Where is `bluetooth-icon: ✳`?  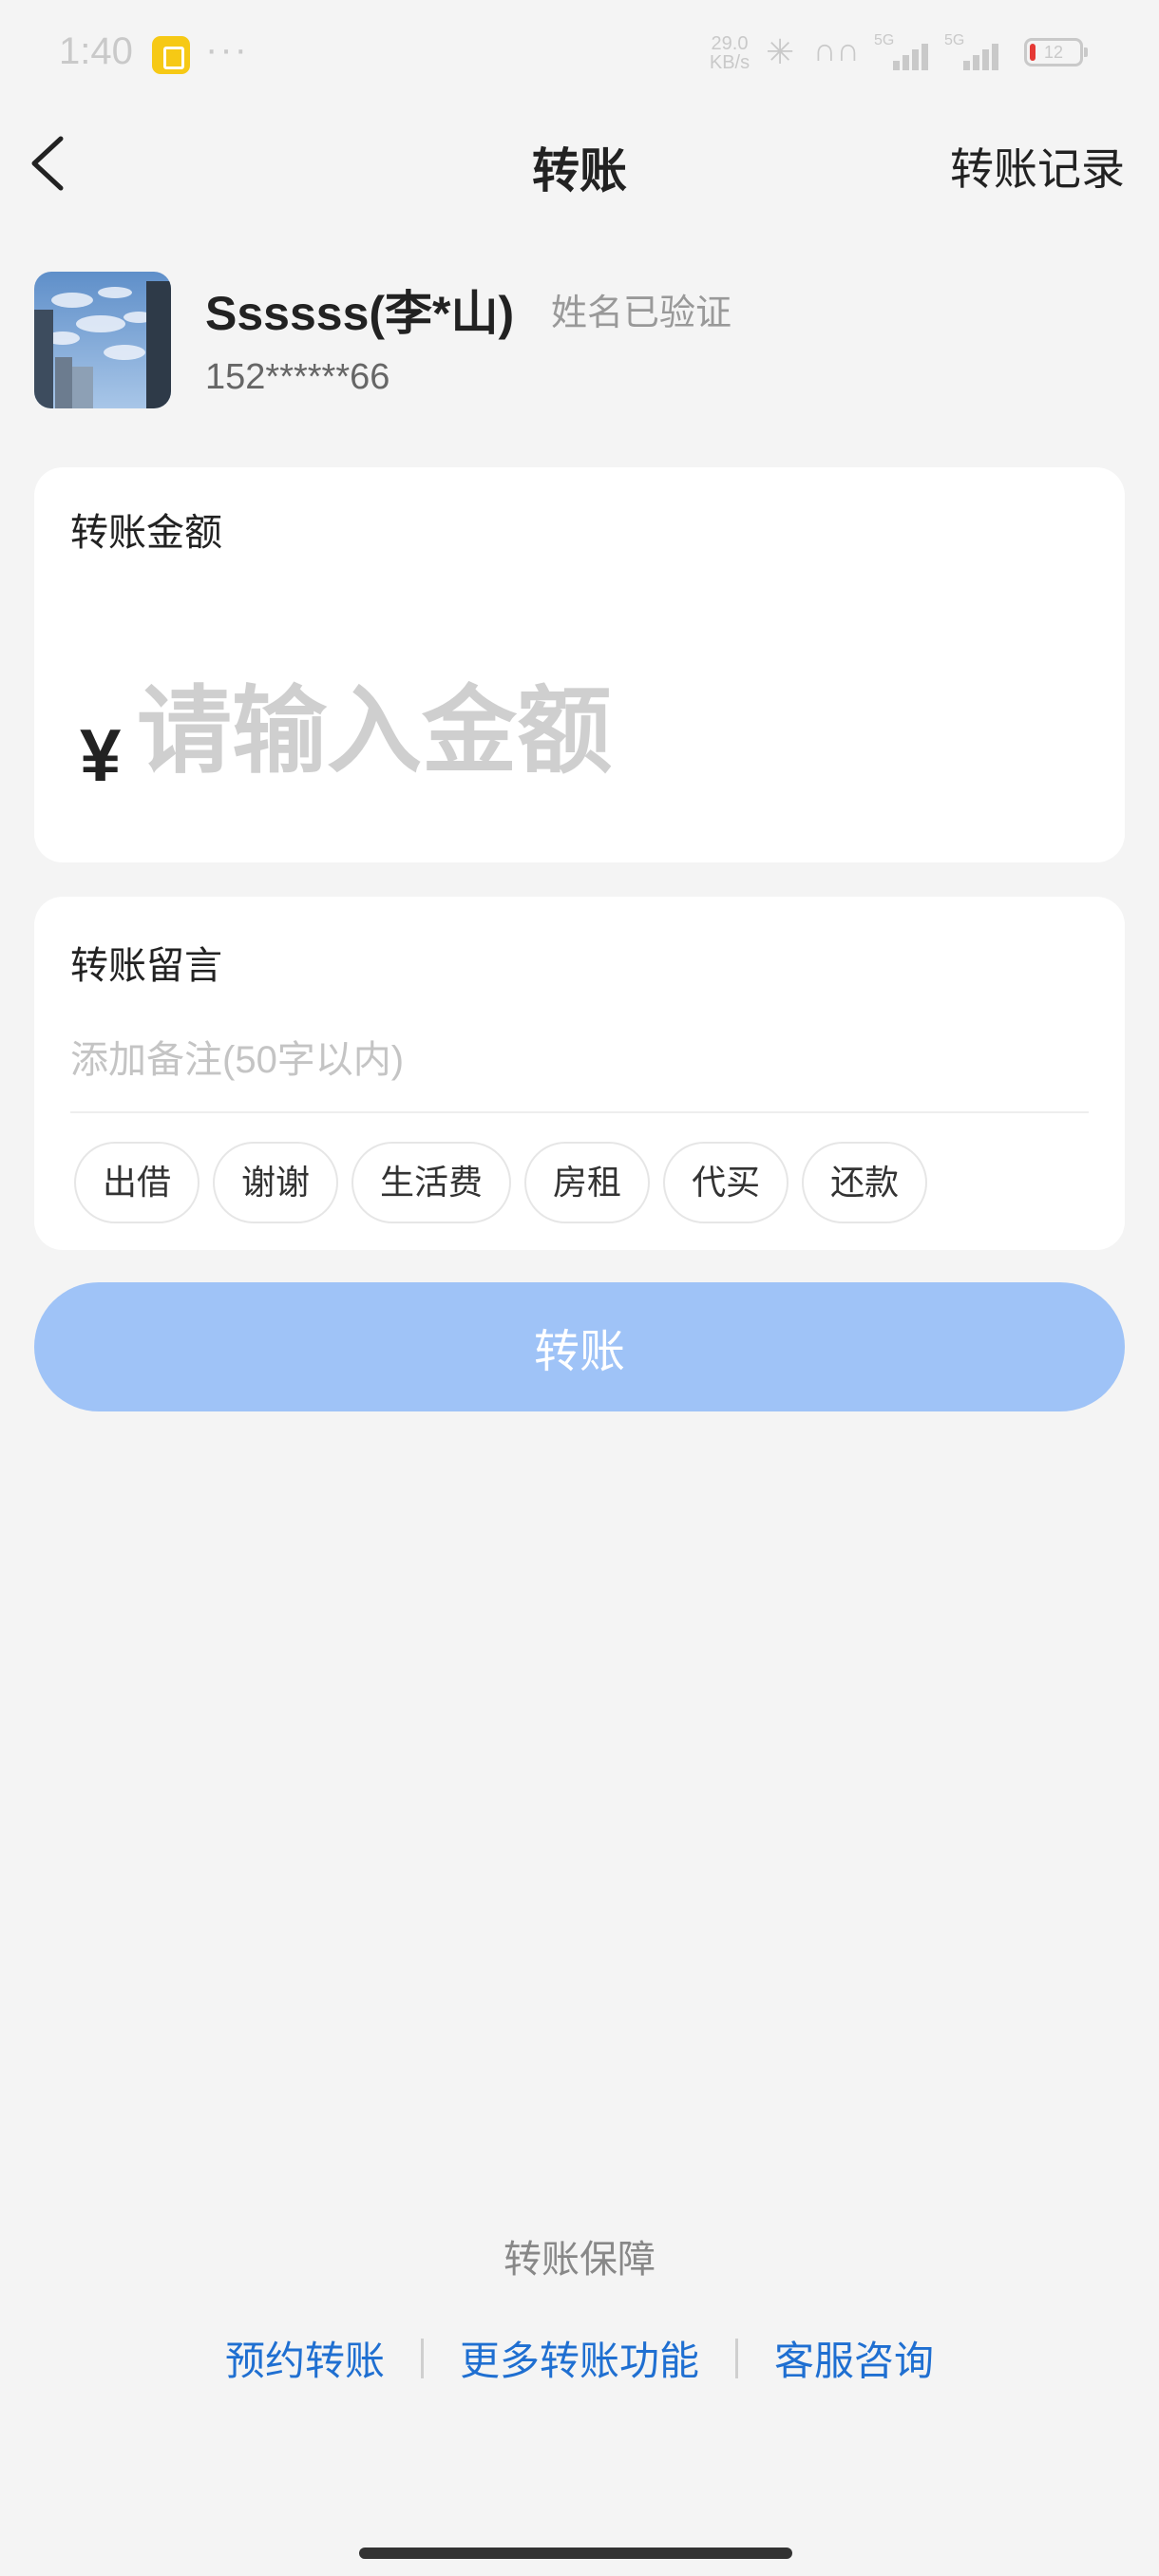
bluetooth-icon: ✳ is located at coordinates (780, 51).